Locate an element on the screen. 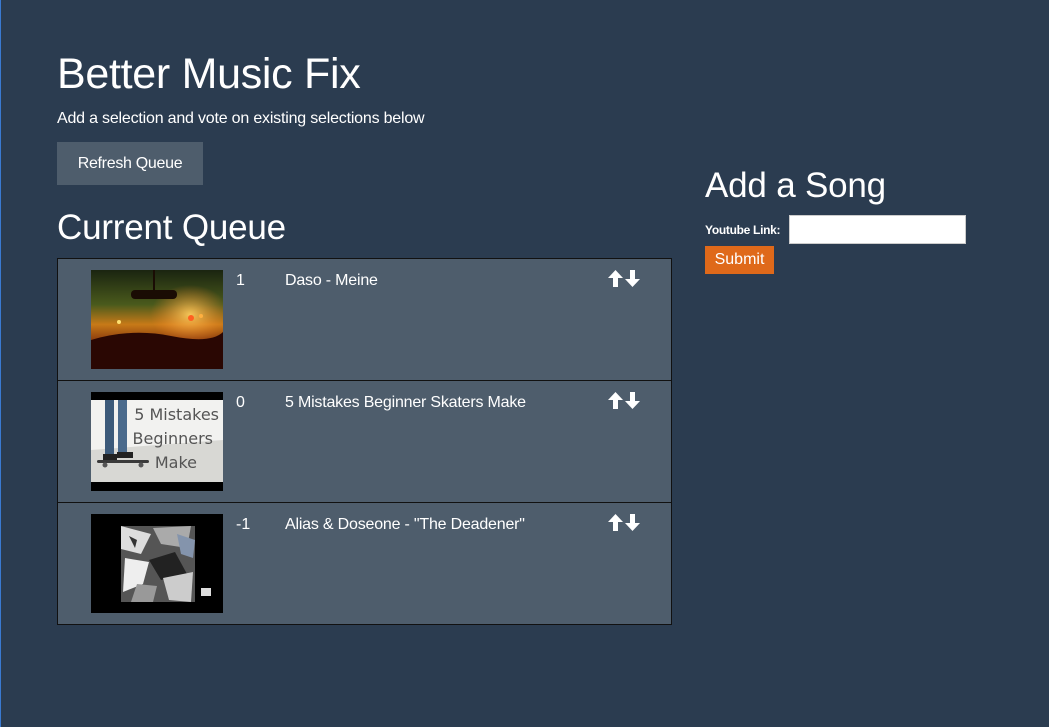  car-interior-thumbnail-image is located at coordinates (157, 319).